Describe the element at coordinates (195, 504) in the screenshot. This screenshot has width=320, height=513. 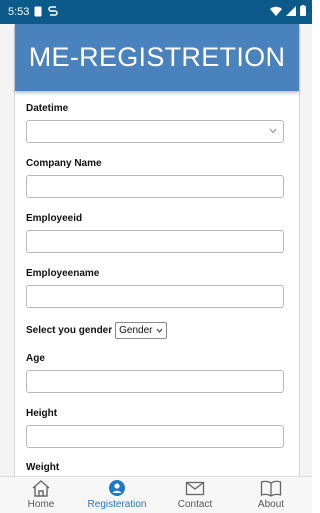
I see `nav-contact-label: Contact` at that location.